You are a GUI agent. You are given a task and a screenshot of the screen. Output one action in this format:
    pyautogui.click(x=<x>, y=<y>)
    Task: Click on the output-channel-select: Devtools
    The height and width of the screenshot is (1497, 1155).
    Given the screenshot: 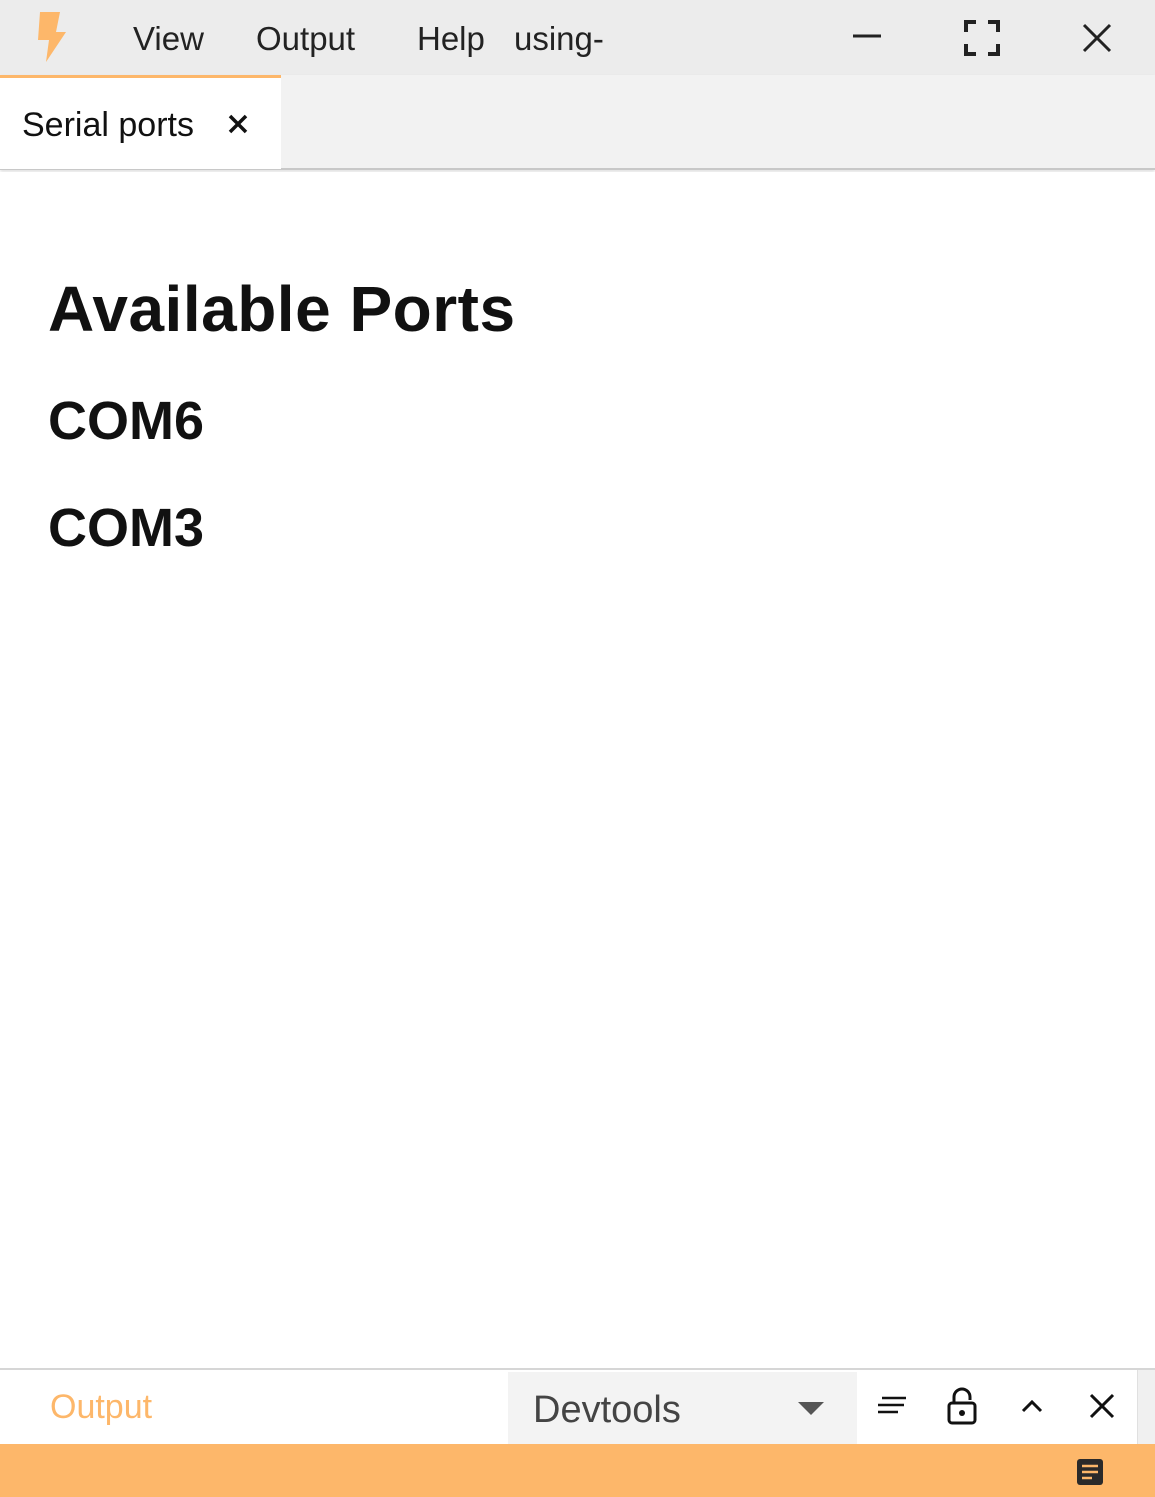 What is the action you would take?
    pyautogui.click(x=682, y=1408)
    